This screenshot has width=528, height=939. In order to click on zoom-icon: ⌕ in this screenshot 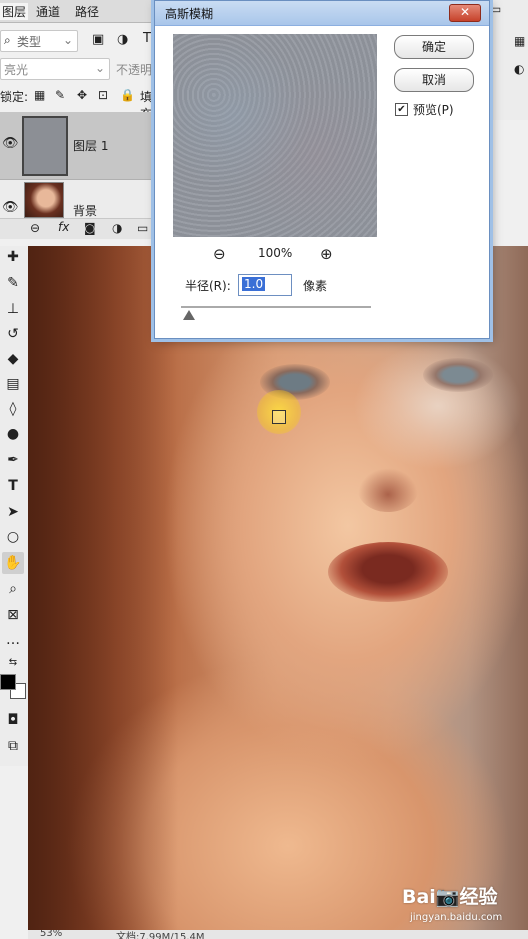, I will do `click(13, 589)`.